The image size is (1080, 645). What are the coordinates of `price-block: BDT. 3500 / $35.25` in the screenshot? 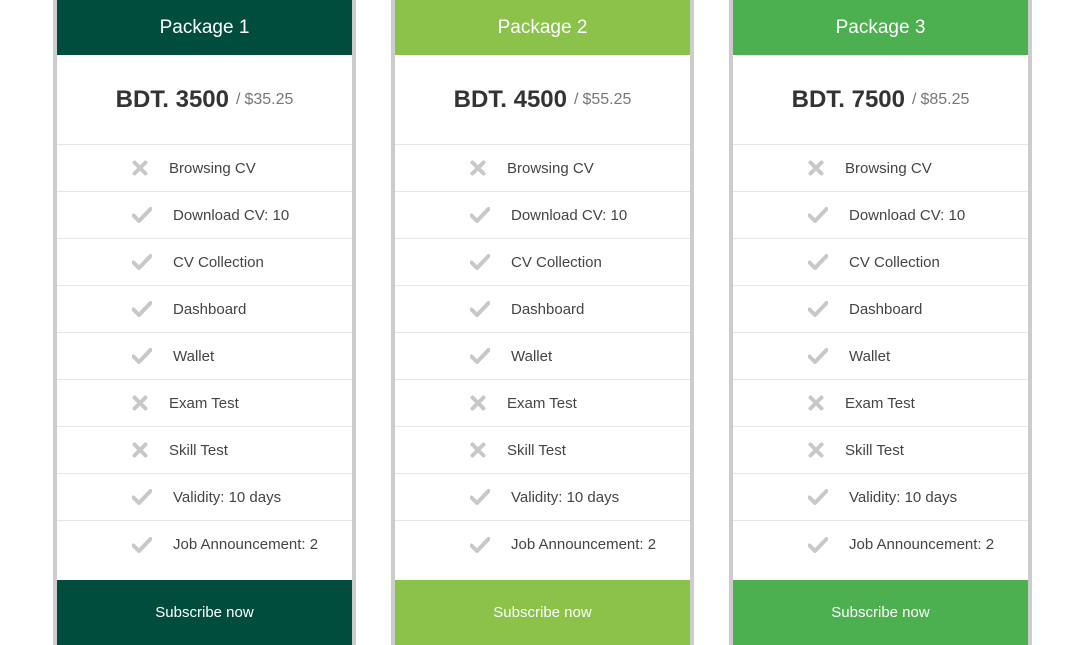 It's located at (204, 100).